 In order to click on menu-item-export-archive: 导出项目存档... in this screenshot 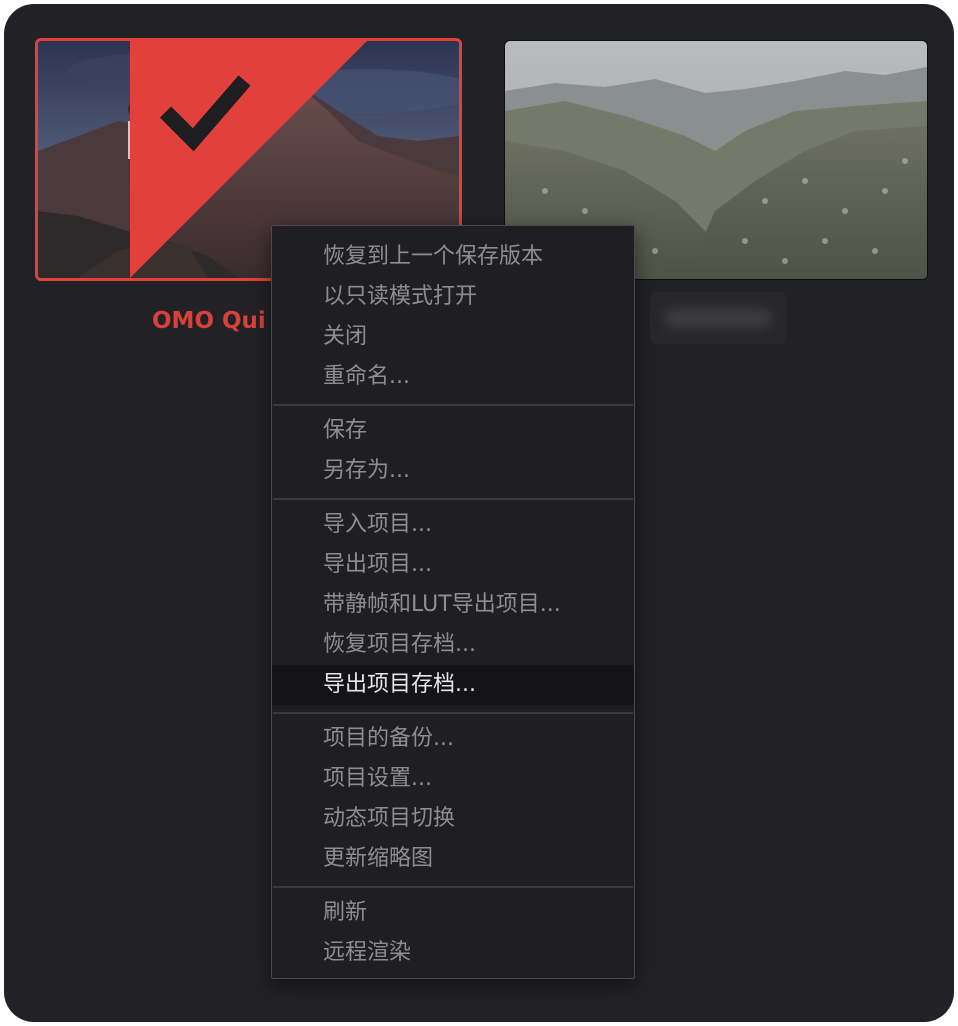, I will do `click(453, 685)`.